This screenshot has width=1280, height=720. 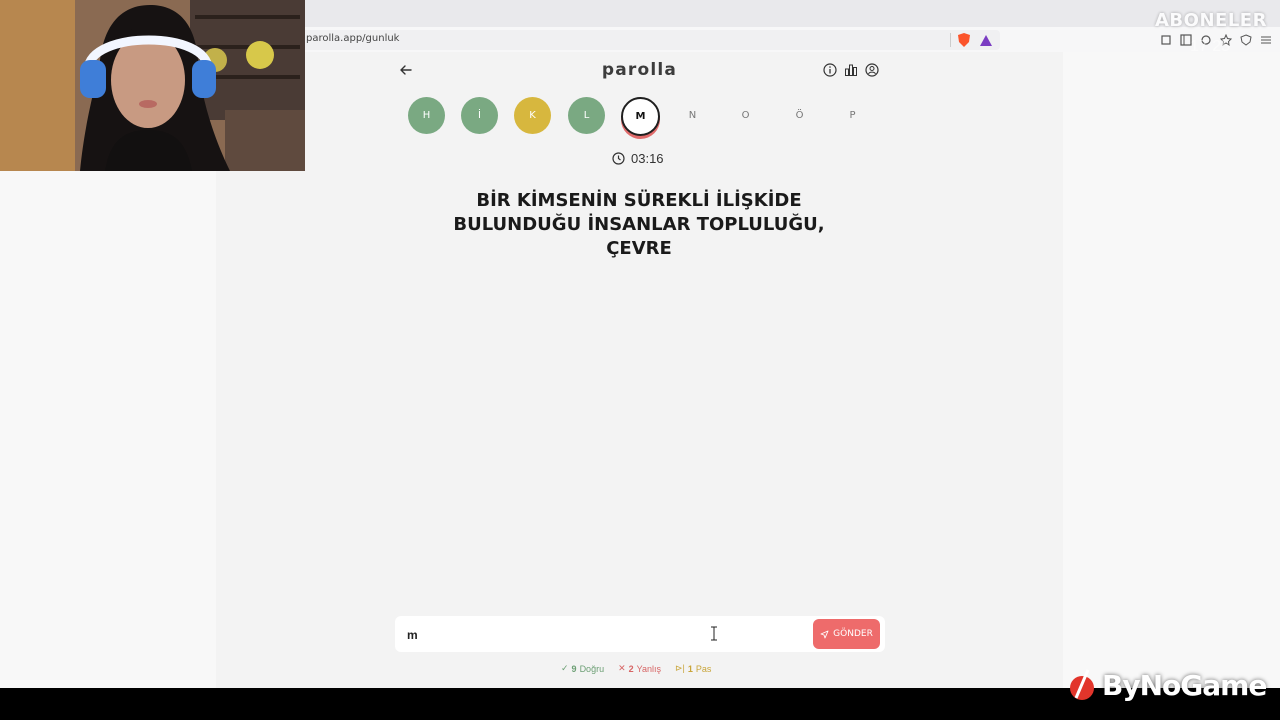 I want to click on address-bar: parolla.app/gunluk, so click(x=650, y=40).